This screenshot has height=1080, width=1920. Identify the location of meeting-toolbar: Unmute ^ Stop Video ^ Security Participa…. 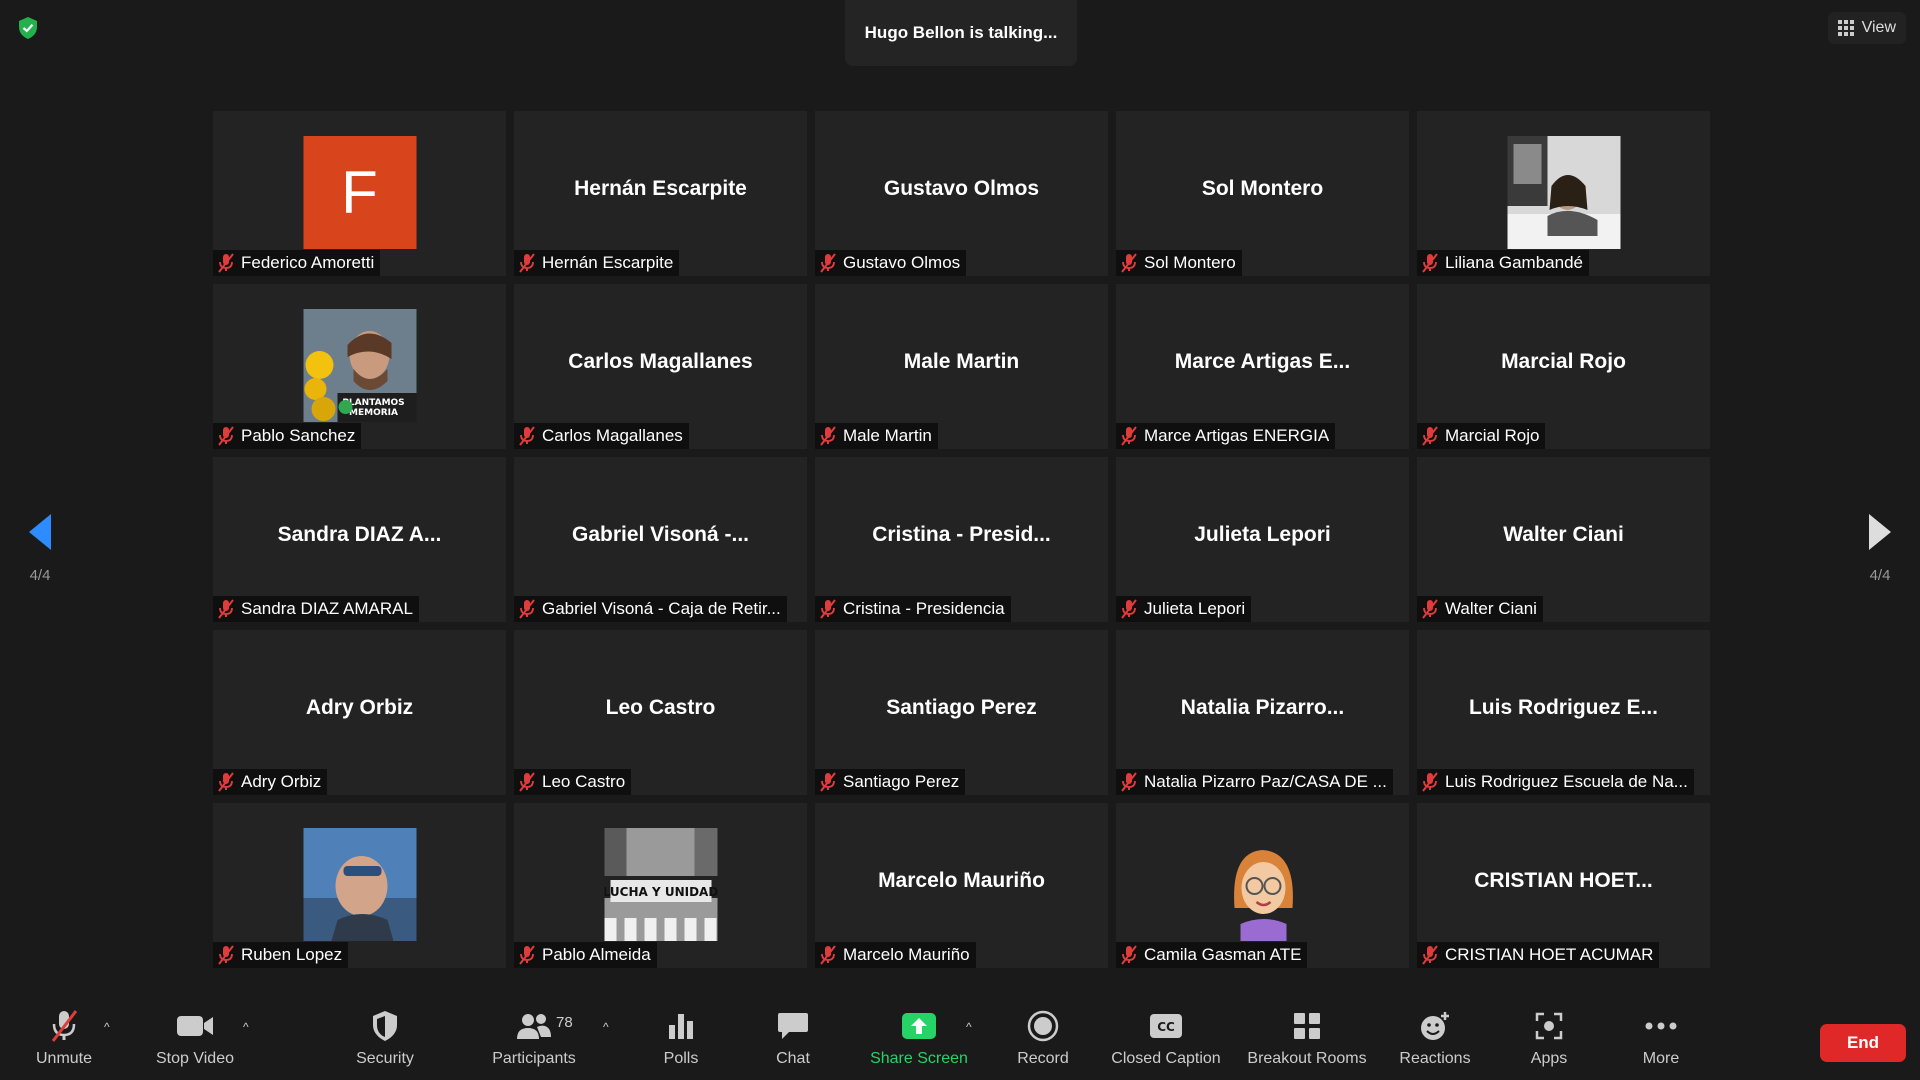
(960, 1040).